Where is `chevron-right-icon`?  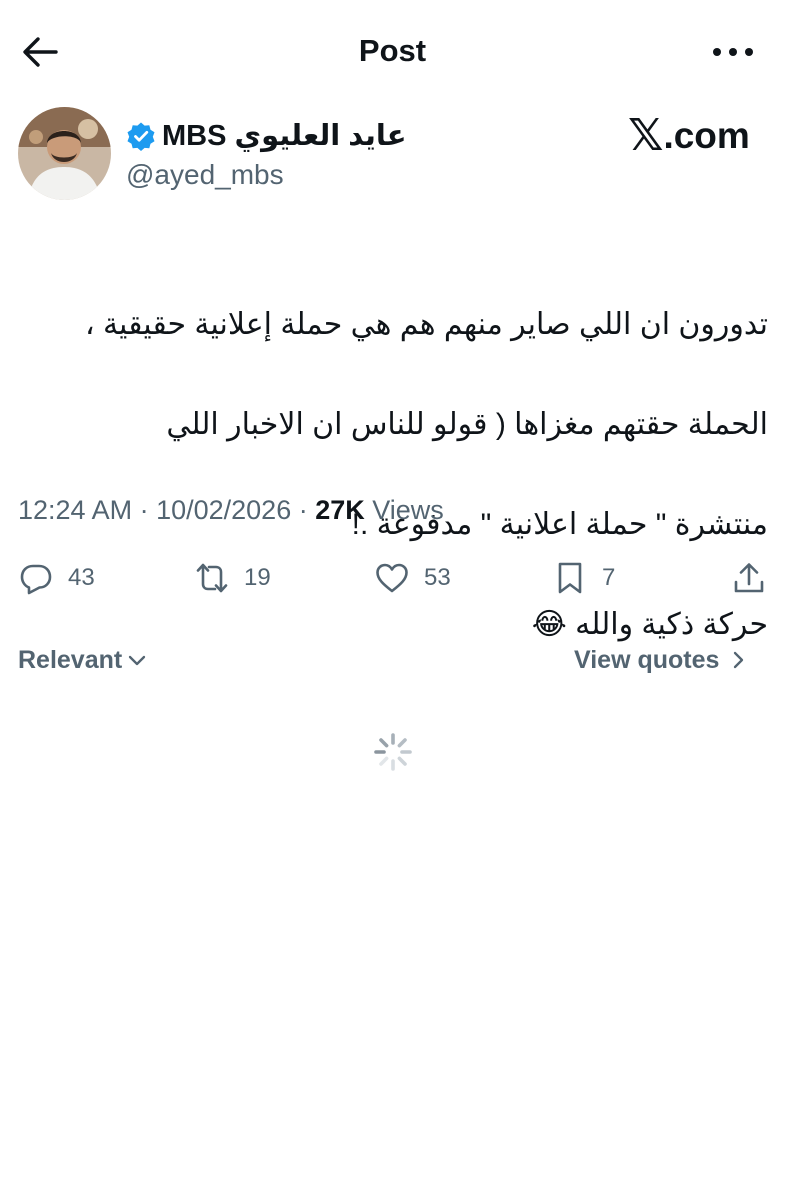 chevron-right-icon is located at coordinates (739, 660).